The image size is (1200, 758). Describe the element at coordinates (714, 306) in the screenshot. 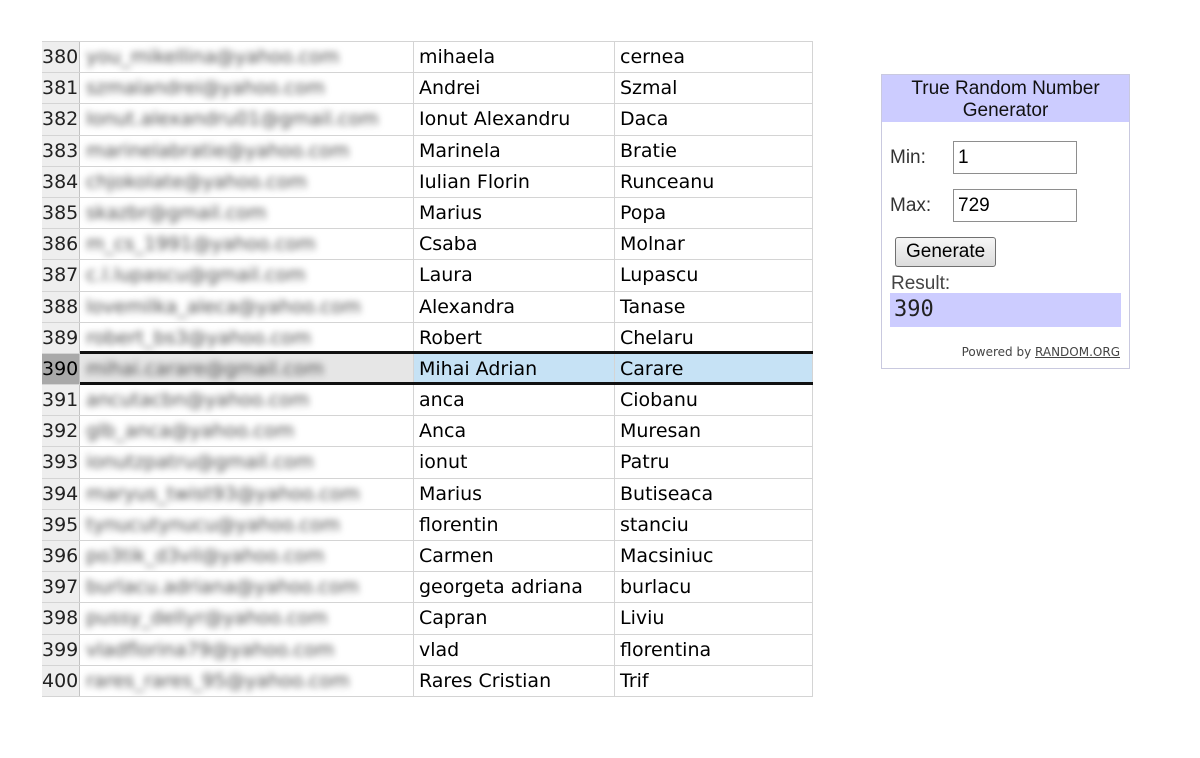

I see `last-name-cell: Tanase` at that location.